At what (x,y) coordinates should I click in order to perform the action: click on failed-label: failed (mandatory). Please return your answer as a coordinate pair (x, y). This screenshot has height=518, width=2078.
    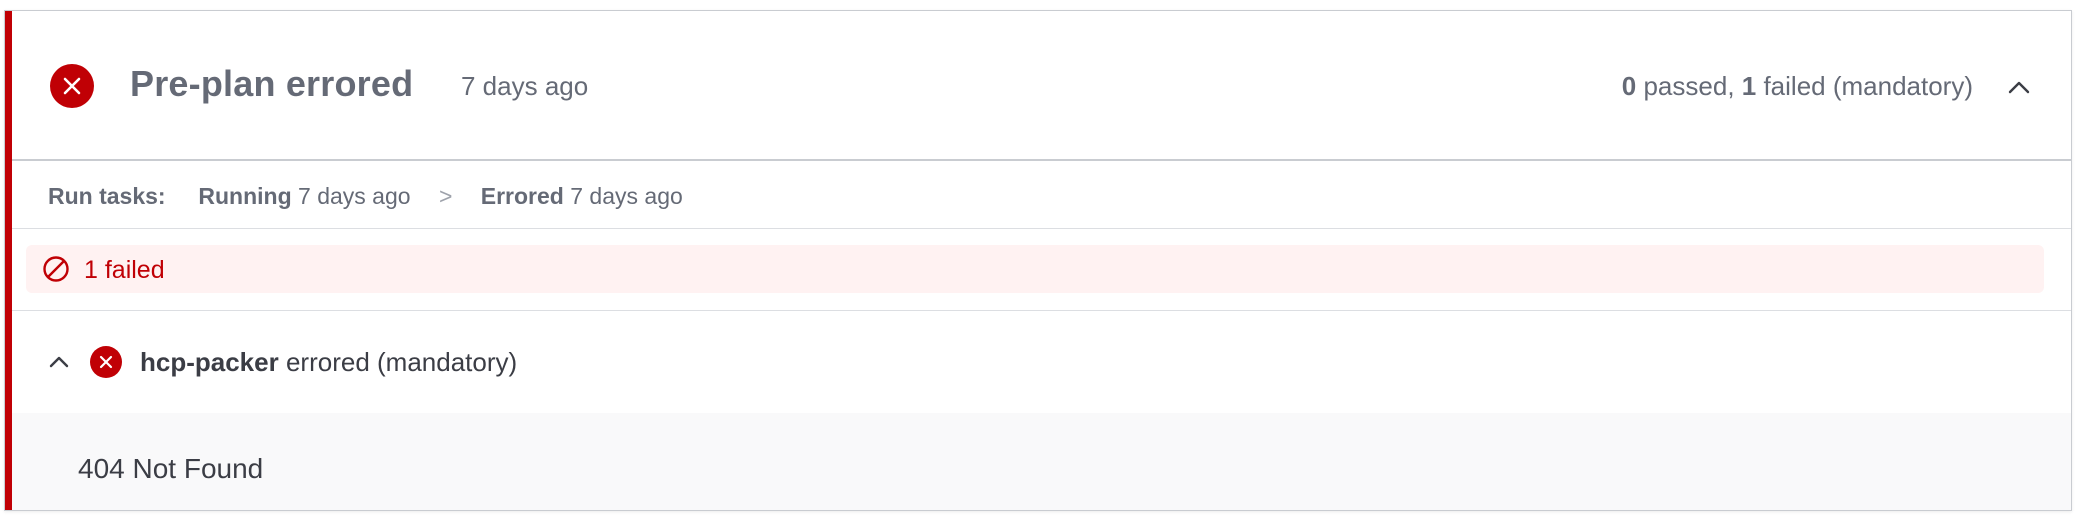
    Looking at the image, I should click on (1864, 86).